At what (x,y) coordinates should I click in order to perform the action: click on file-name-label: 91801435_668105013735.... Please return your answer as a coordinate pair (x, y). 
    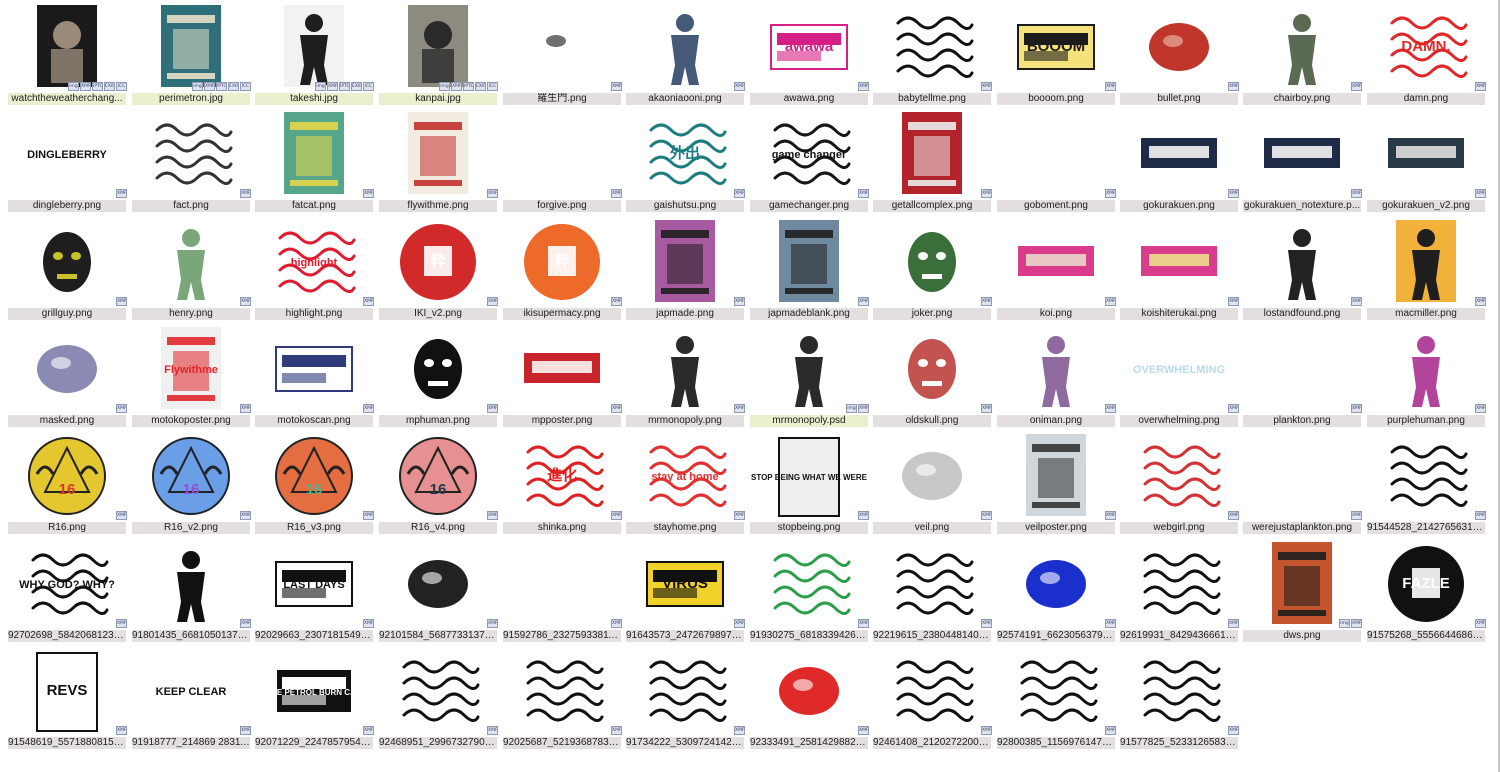
    Looking at the image, I should click on (191, 636).